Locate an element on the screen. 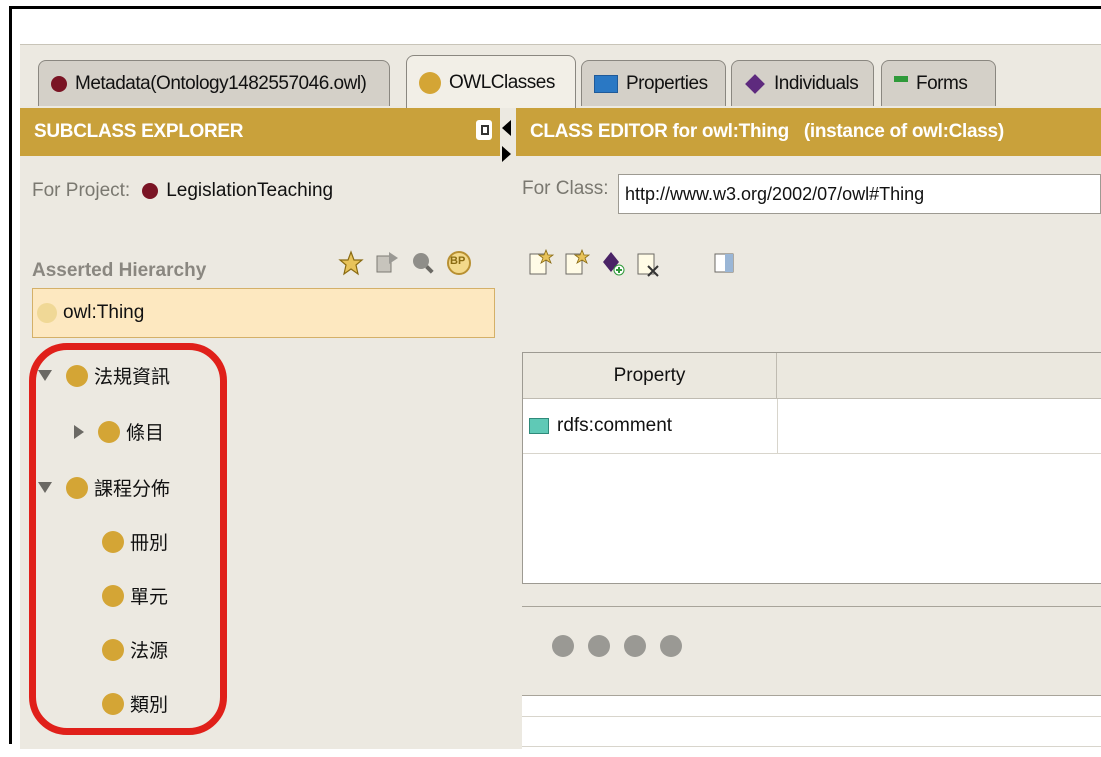  hierarchy-label-text: Asserted Hierarchy is located at coordinates (119, 270).